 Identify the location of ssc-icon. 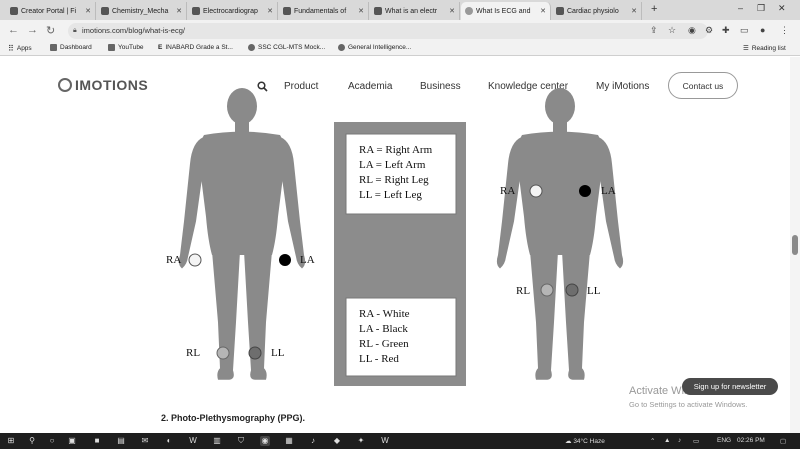
(251, 47).